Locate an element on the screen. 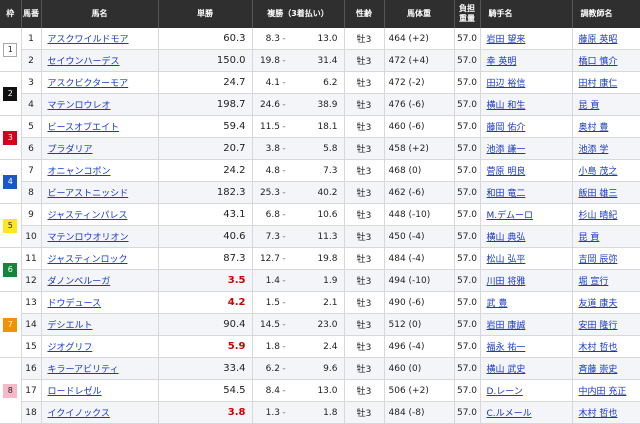 This screenshot has height=424, width=640. place-odds-min-cell: 8.3 is located at coordinates (266, 39).